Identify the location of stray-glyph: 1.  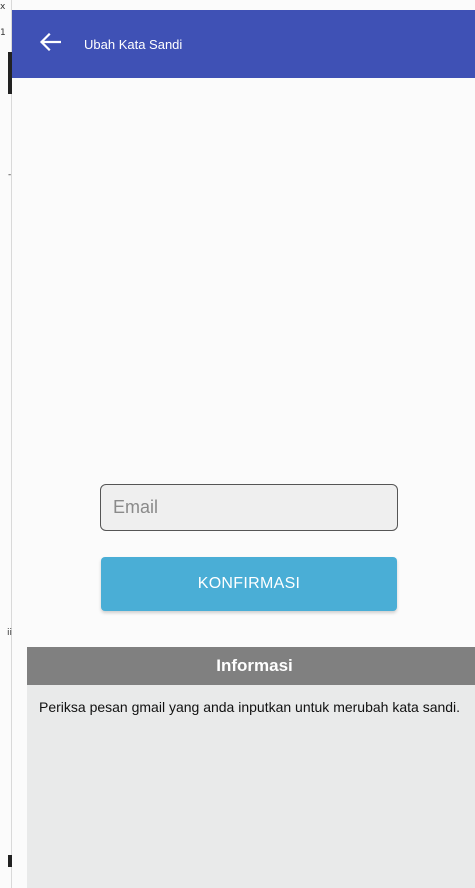
(3, 33).